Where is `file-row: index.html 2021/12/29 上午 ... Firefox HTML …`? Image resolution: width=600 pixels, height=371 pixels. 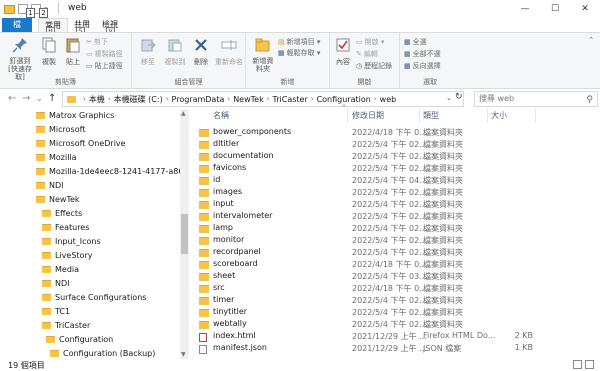
file-row: index.html 2021/12/29 上午 ... Firefox HTML … is located at coordinates (395, 336).